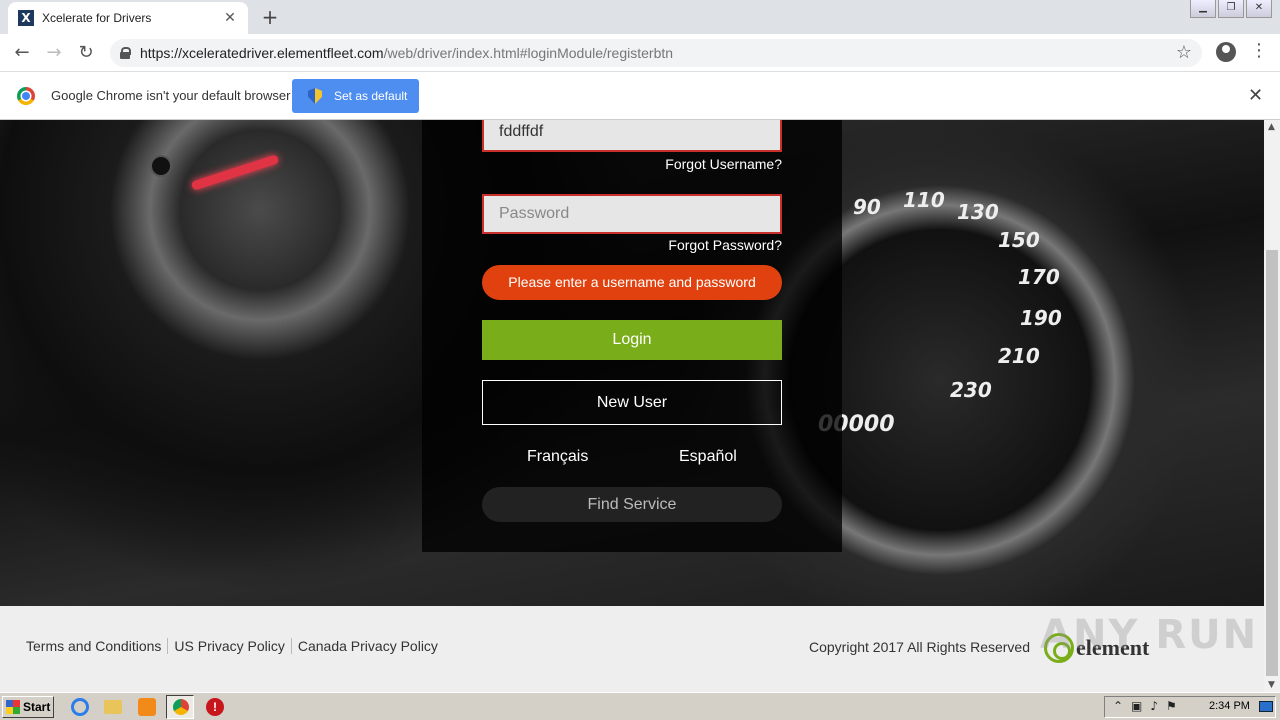 This screenshot has width=1280, height=720. I want to click on chrome-taskbar-button, so click(180, 707).